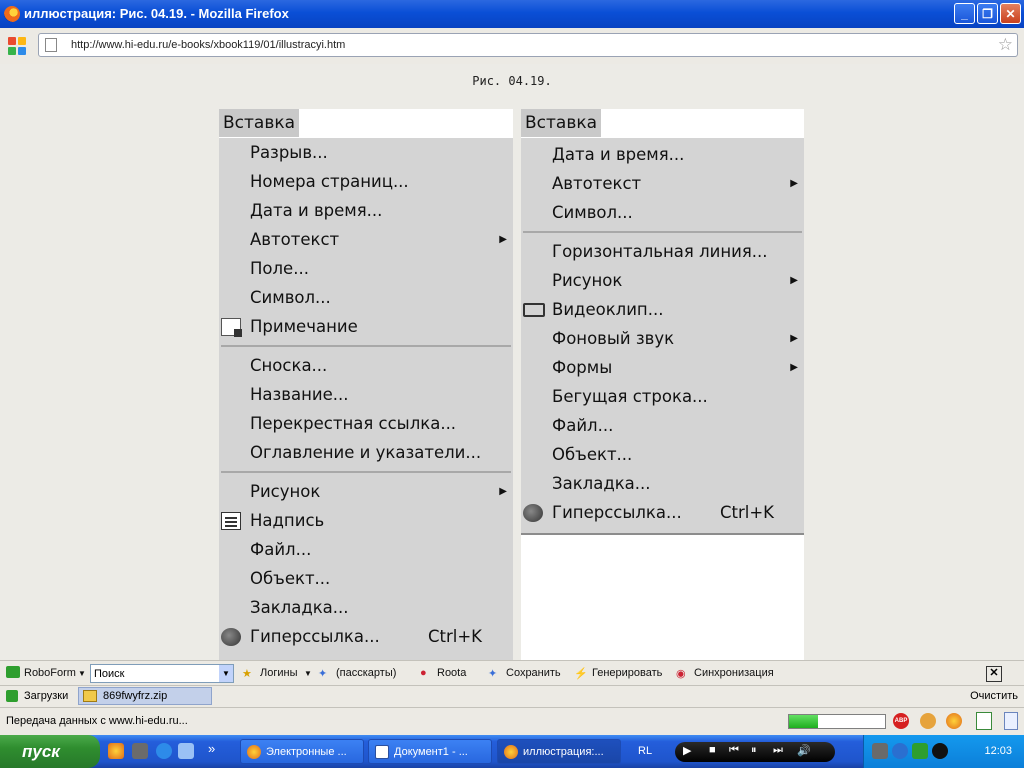  What do you see at coordinates (211, 748) in the screenshot?
I see `quicklaunch-more-icon: »` at bounding box center [211, 748].